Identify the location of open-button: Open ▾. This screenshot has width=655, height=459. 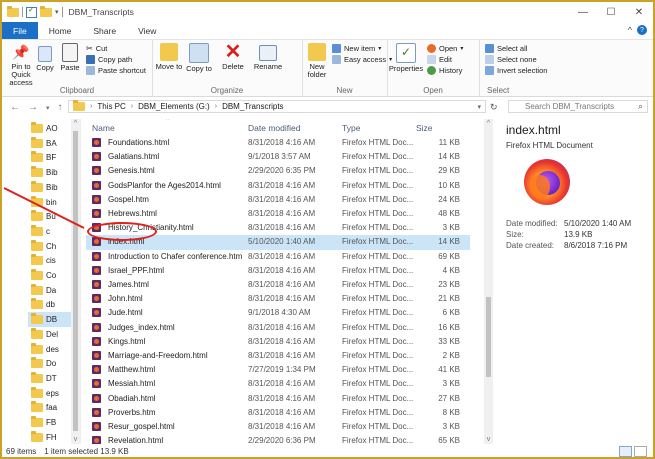
(445, 48).